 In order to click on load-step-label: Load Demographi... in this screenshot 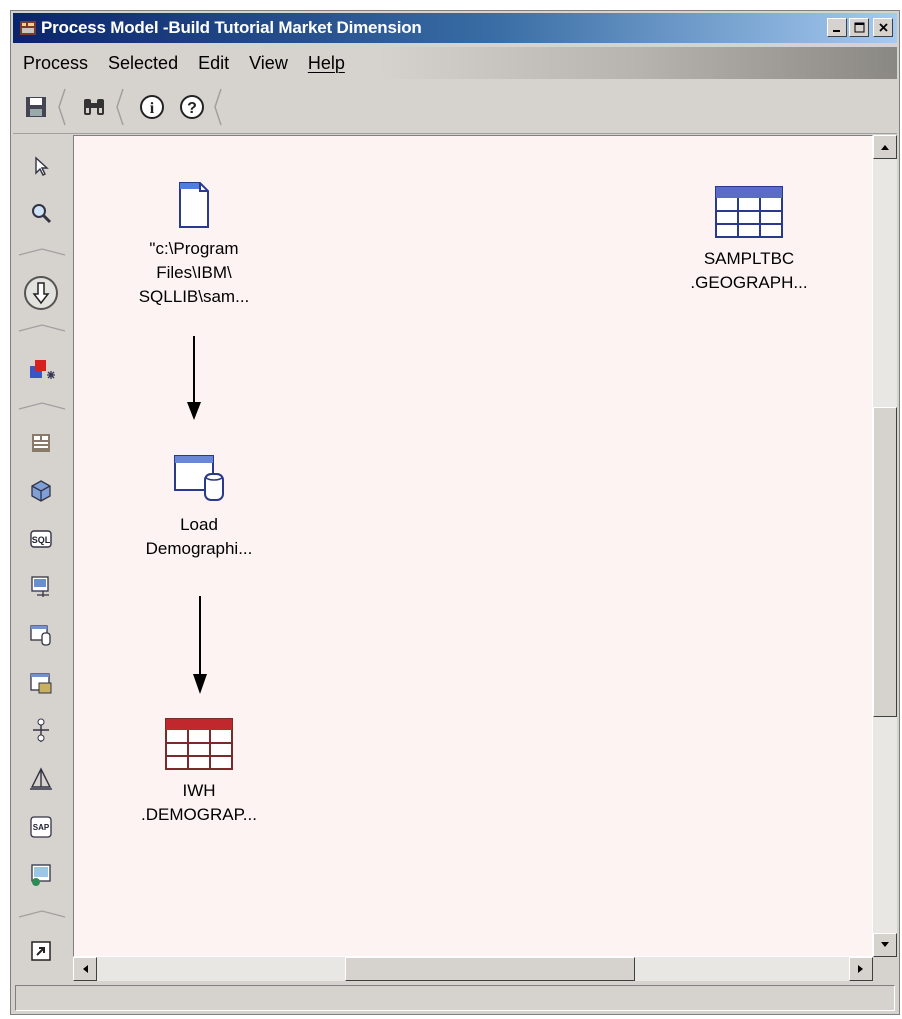, I will do `click(199, 536)`.